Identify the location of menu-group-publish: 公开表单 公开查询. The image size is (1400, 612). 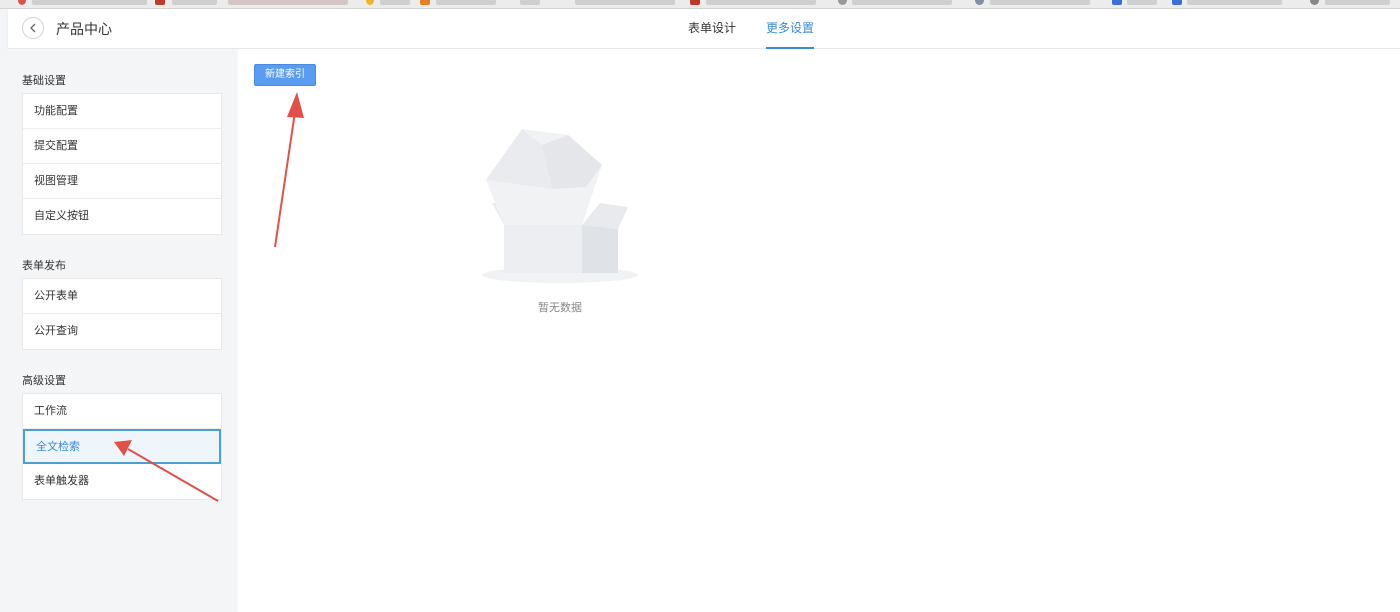
(122, 314).